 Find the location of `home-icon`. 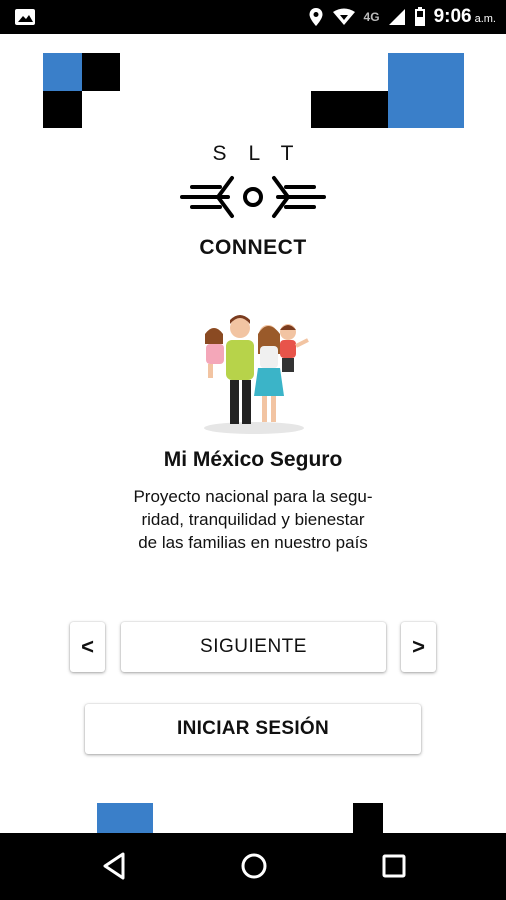

home-icon is located at coordinates (254, 866).